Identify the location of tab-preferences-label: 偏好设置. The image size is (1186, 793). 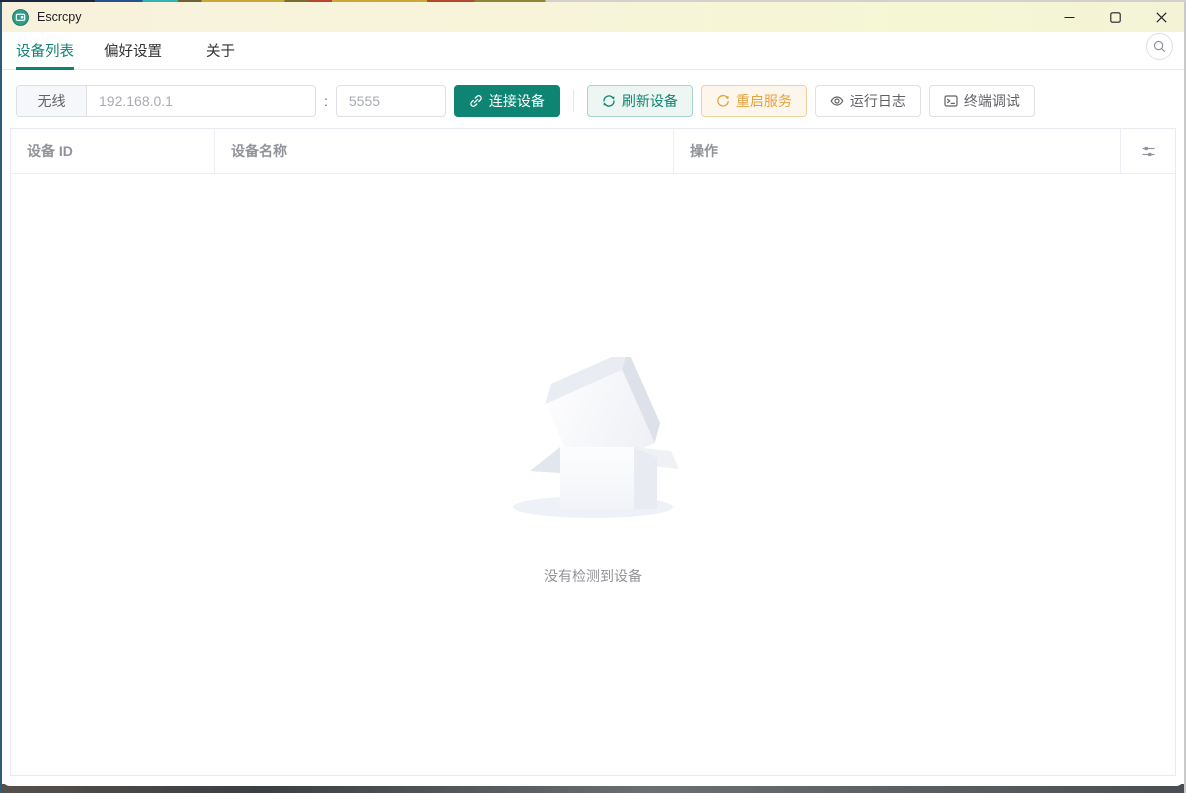
(133, 52).